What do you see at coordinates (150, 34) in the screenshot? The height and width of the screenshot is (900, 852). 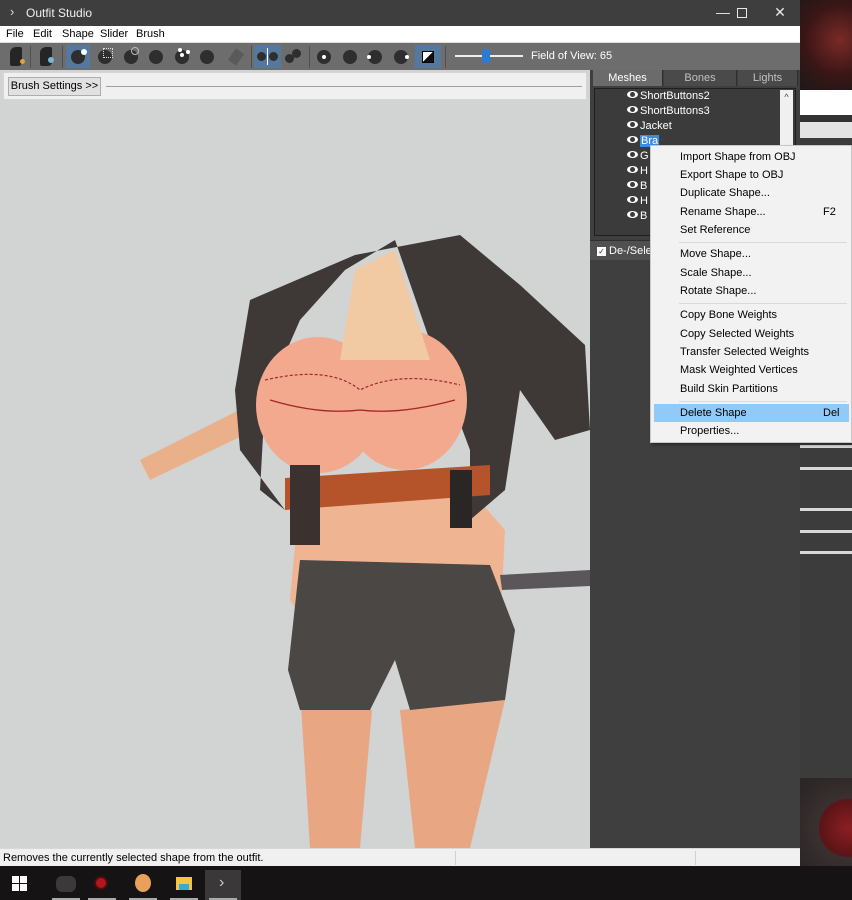 I see `menu-brush: Brush` at bounding box center [150, 34].